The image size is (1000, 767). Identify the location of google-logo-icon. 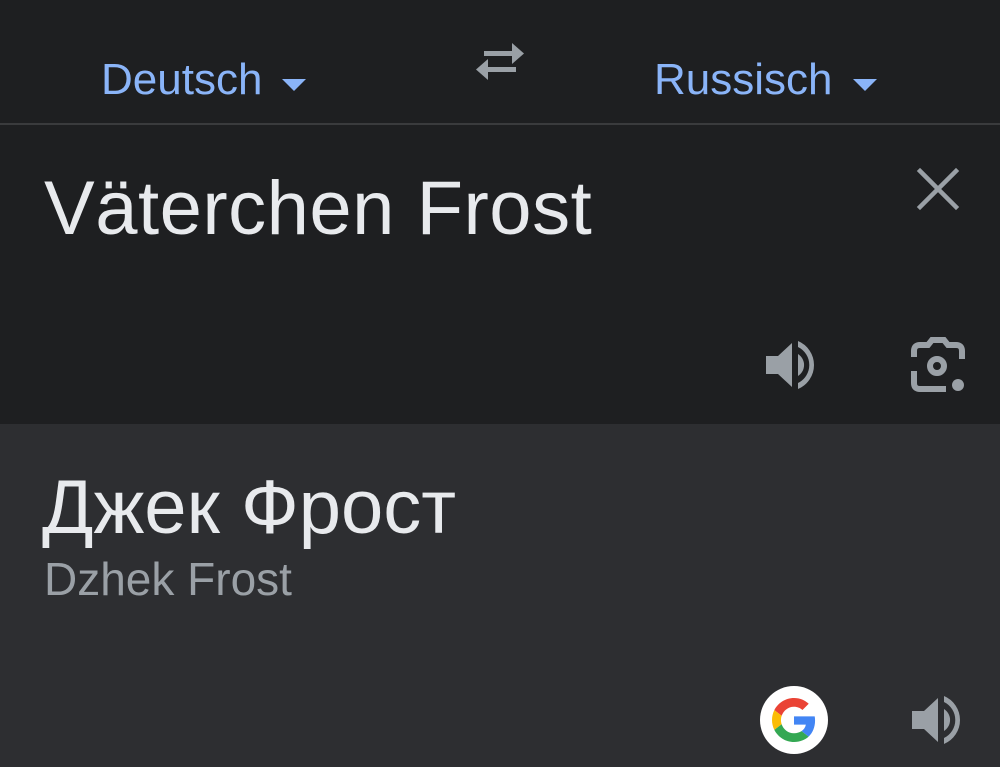
(794, 720).